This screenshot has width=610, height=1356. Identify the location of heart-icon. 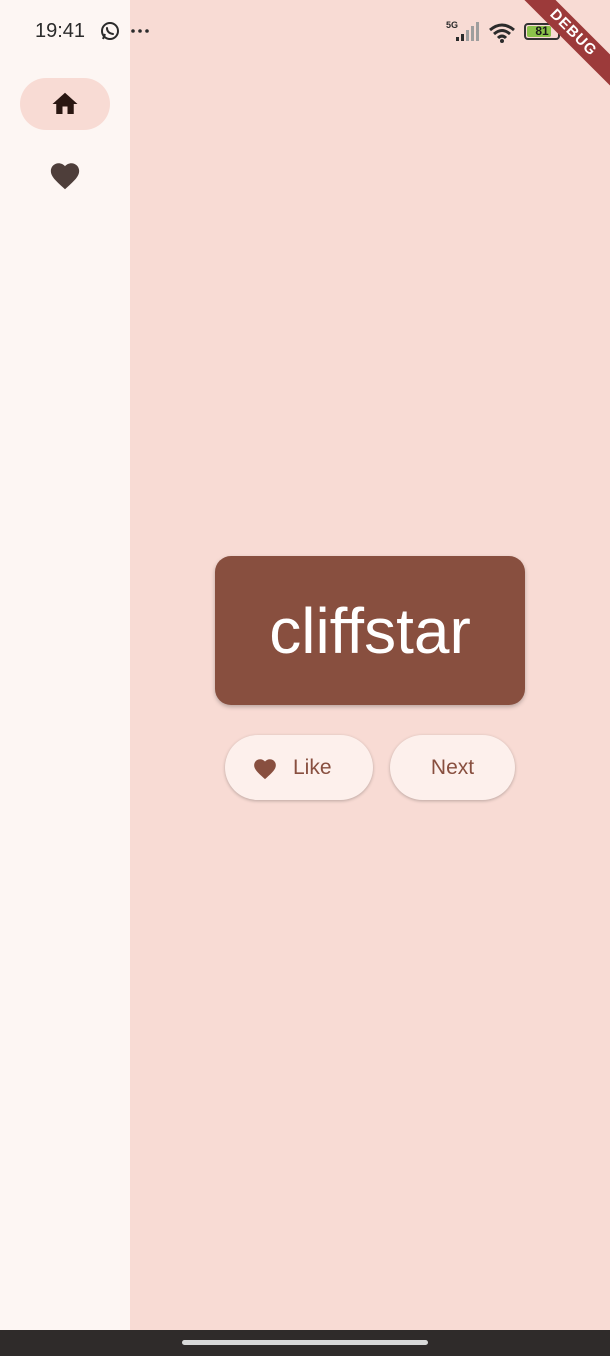
(265, 769).